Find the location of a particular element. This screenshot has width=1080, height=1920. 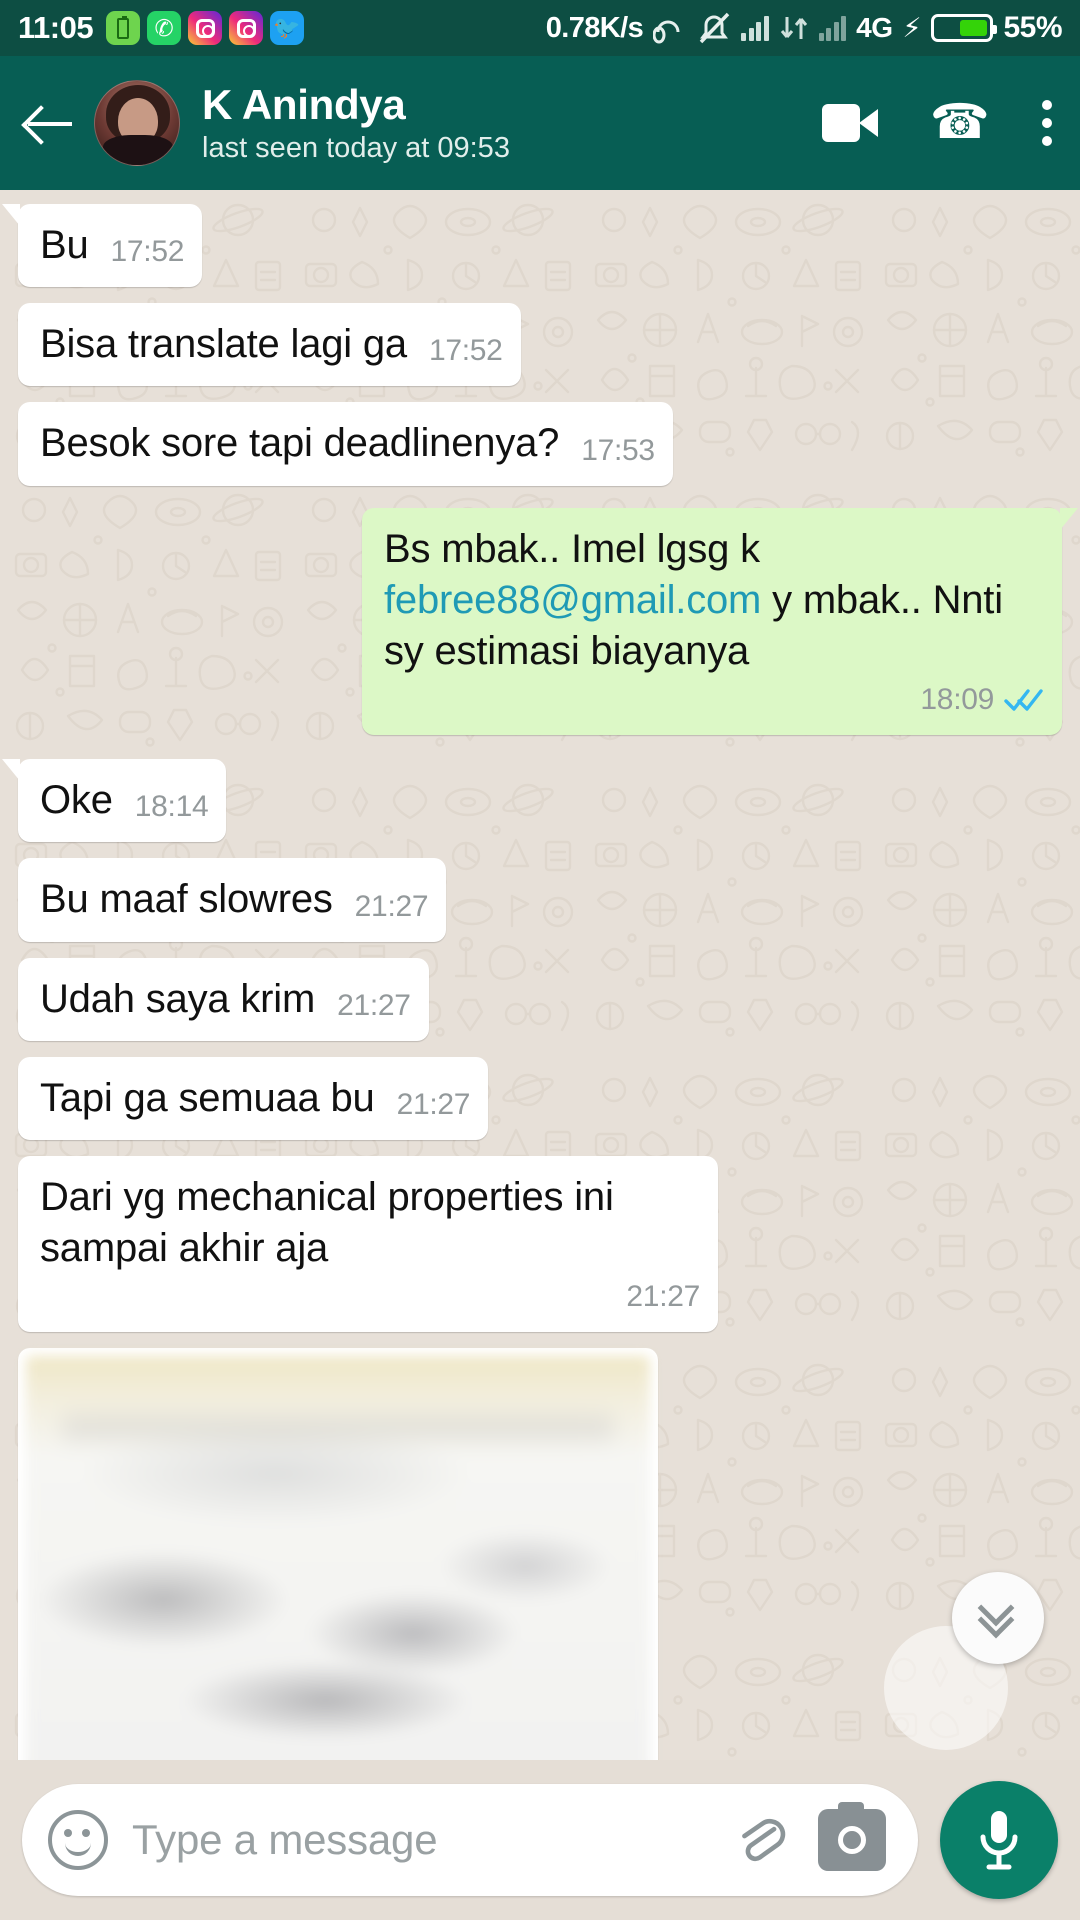

message-time: 17:53 is located at coordinates (618, 450).